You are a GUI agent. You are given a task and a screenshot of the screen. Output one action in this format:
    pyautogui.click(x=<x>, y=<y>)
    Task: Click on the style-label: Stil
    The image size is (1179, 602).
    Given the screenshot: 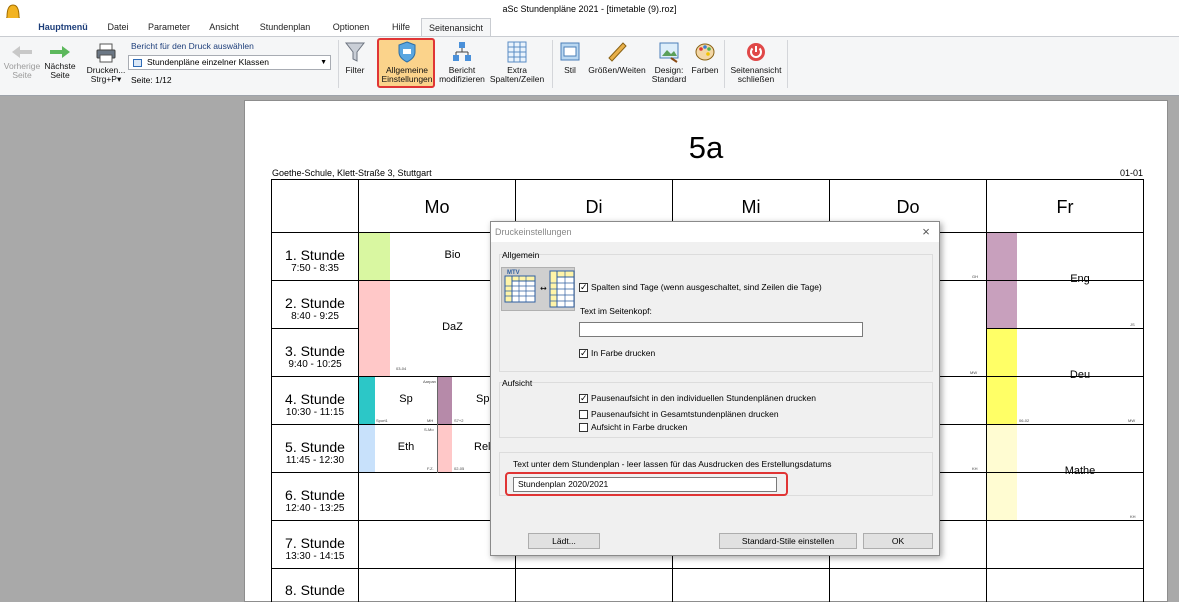 What is the action you would take?
    pyautogui.click(x=570, y=70)
    